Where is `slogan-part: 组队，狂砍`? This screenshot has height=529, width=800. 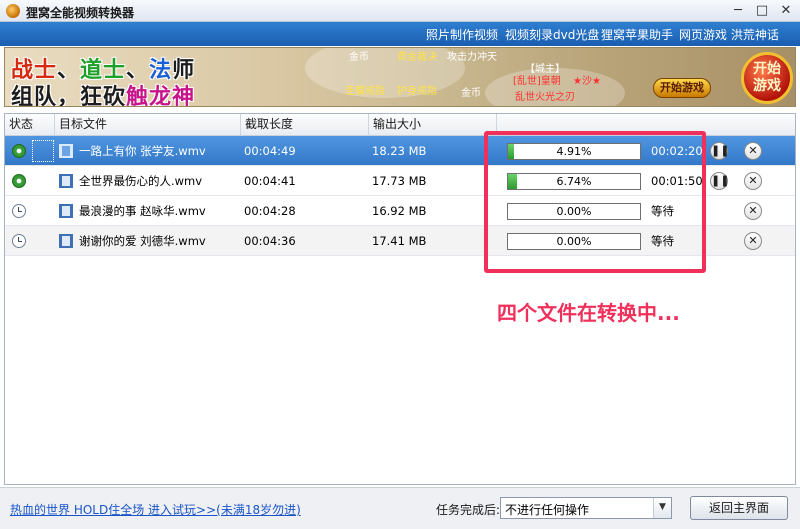
slogan-part: 组队，狂砍 is located at coordinates (69, 96).